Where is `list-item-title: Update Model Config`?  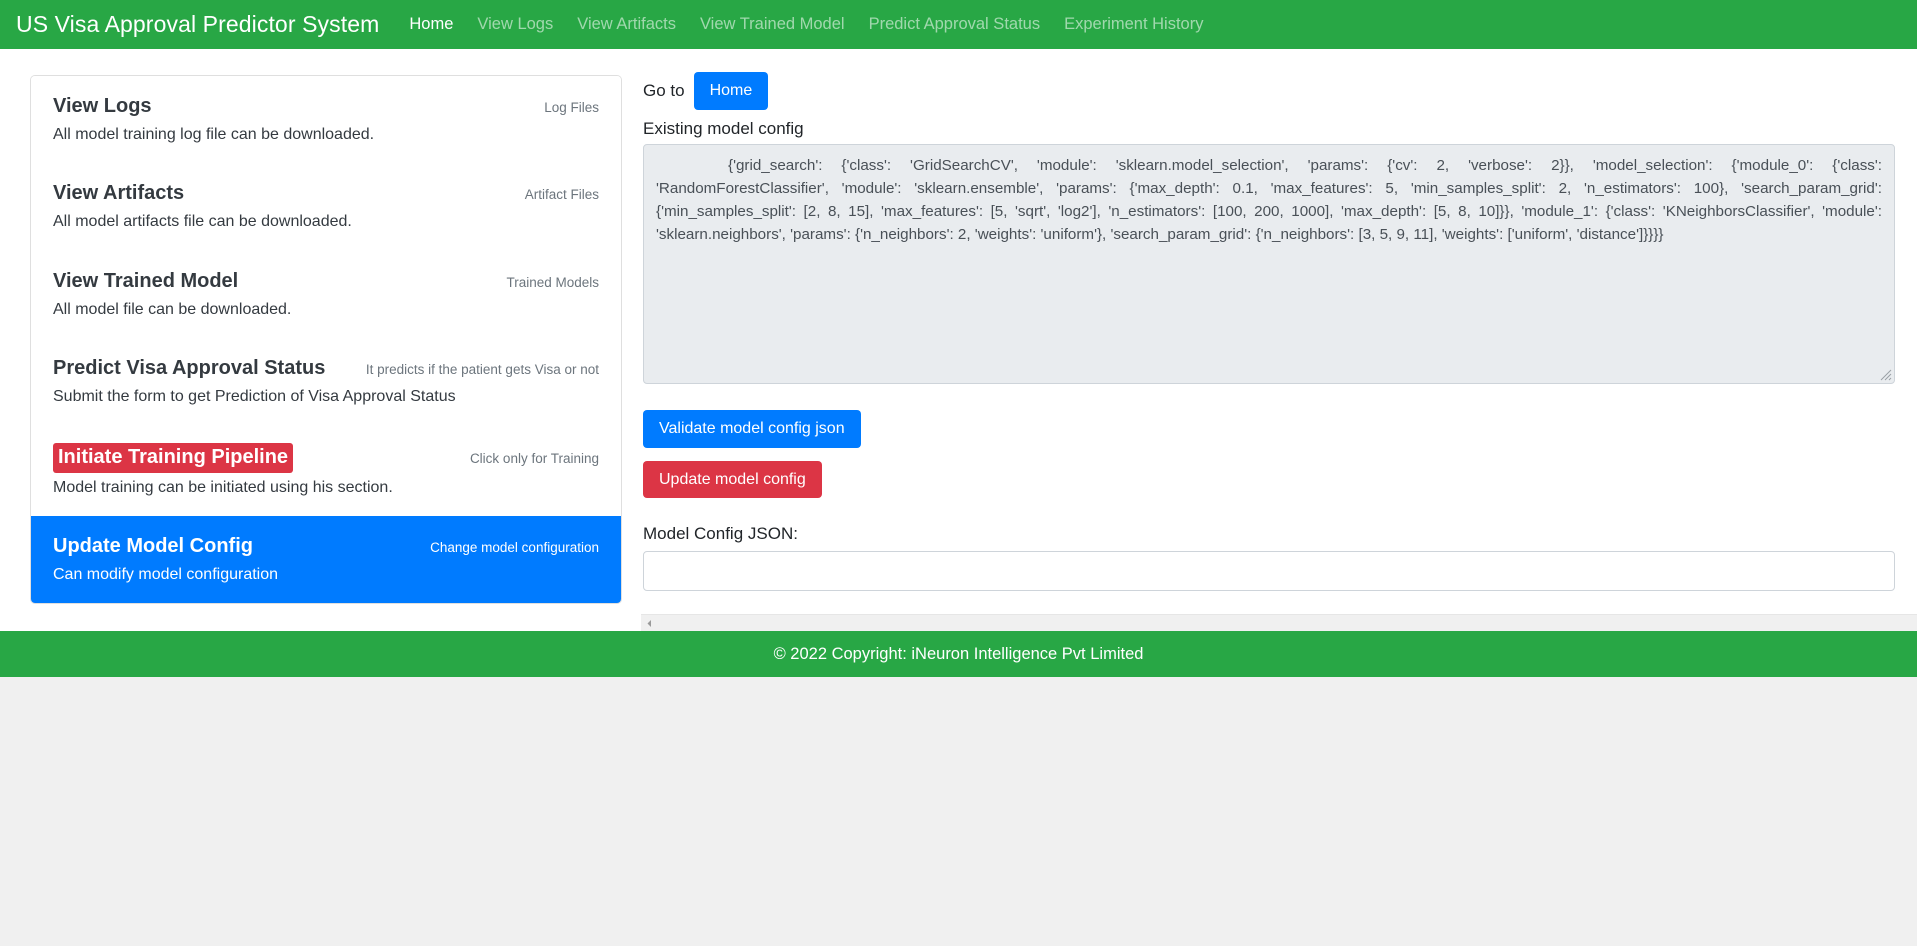
list-item-title: Update Model Config is located at coordinates (153, 545).